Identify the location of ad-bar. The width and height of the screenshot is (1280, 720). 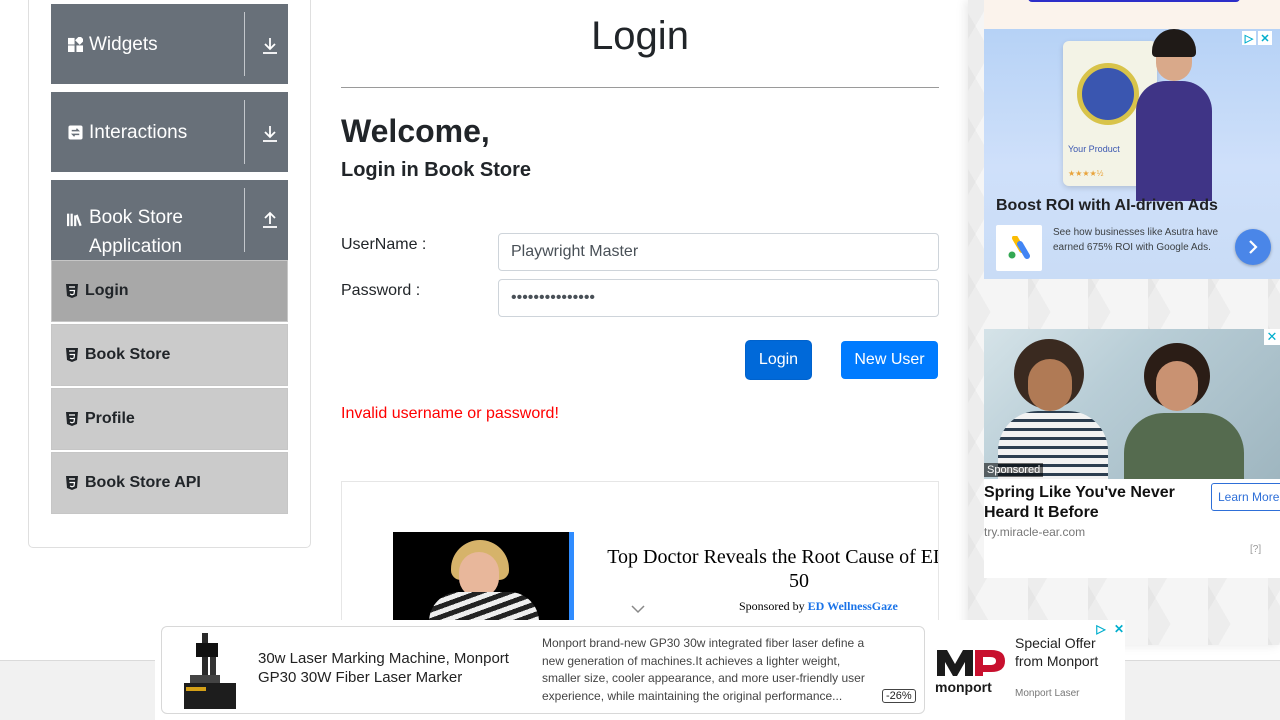
(1134, 1).